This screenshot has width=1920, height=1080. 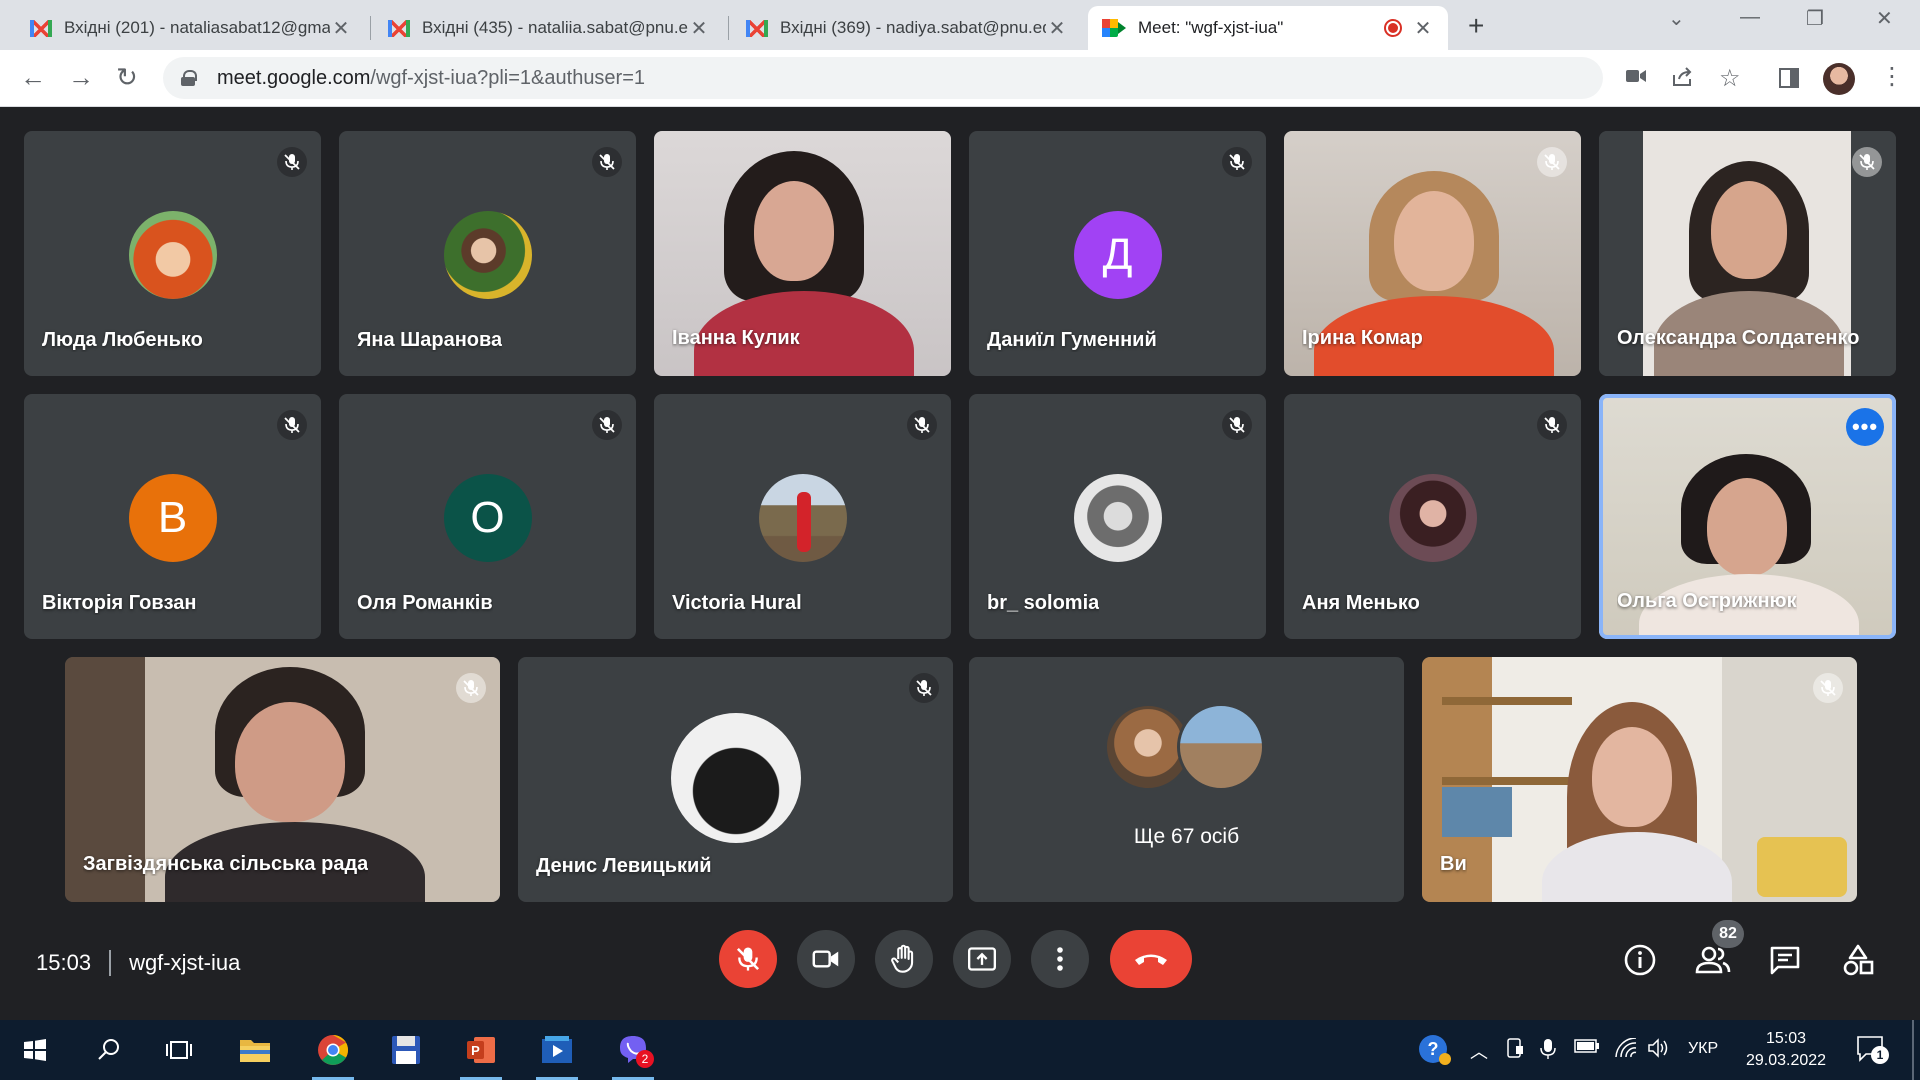 What do you see at coordinates (1839, 79) in the screenshot?
I see `profile-avatar` at bounding box center [1839, 79].